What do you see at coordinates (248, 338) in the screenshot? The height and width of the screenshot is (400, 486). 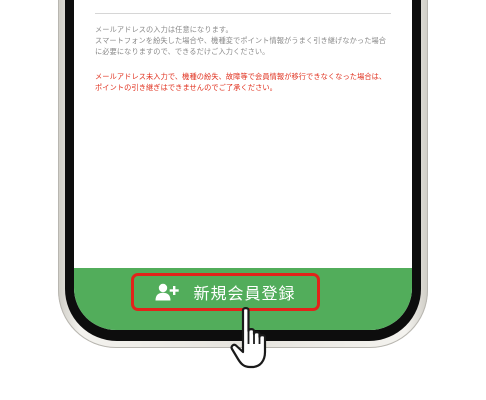 I see `hand-pointer-icon` at bounding box center [248, 338].